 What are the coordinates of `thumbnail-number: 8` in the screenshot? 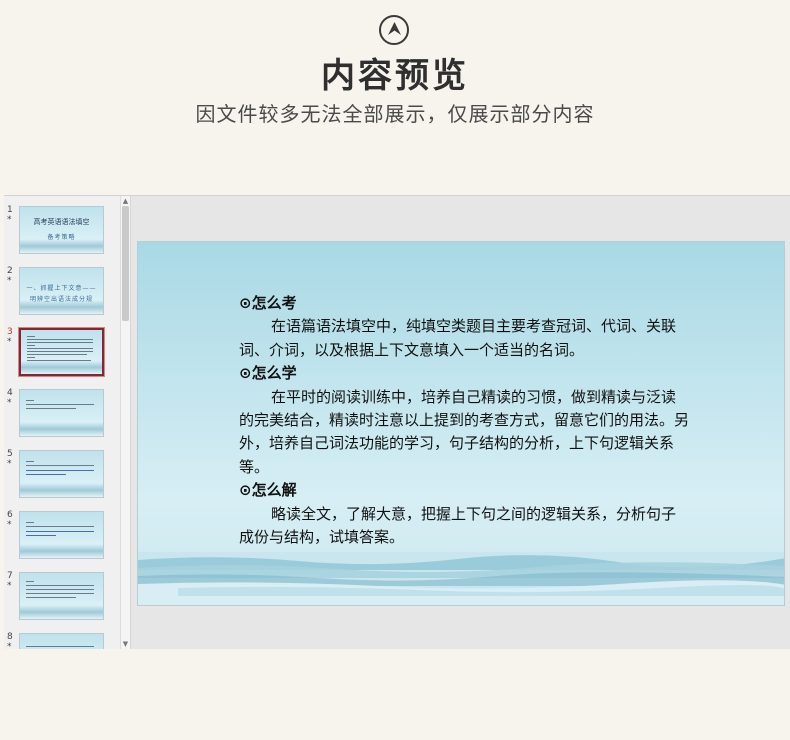 It's located at (10, 637).